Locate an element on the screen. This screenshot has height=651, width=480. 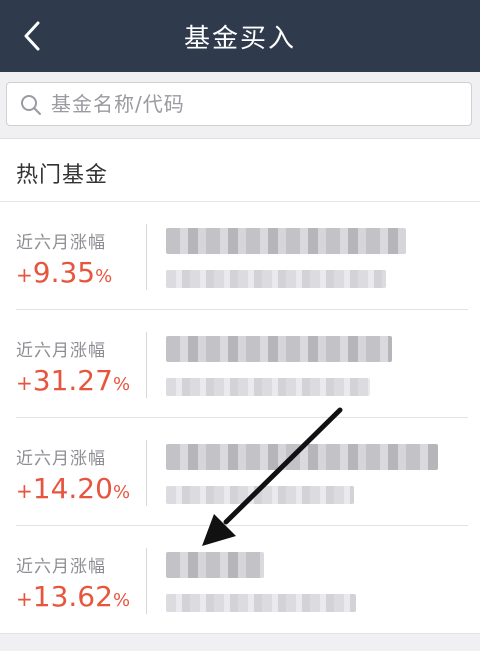
gain-value: +9.35% is located at coordinates (64, 272).